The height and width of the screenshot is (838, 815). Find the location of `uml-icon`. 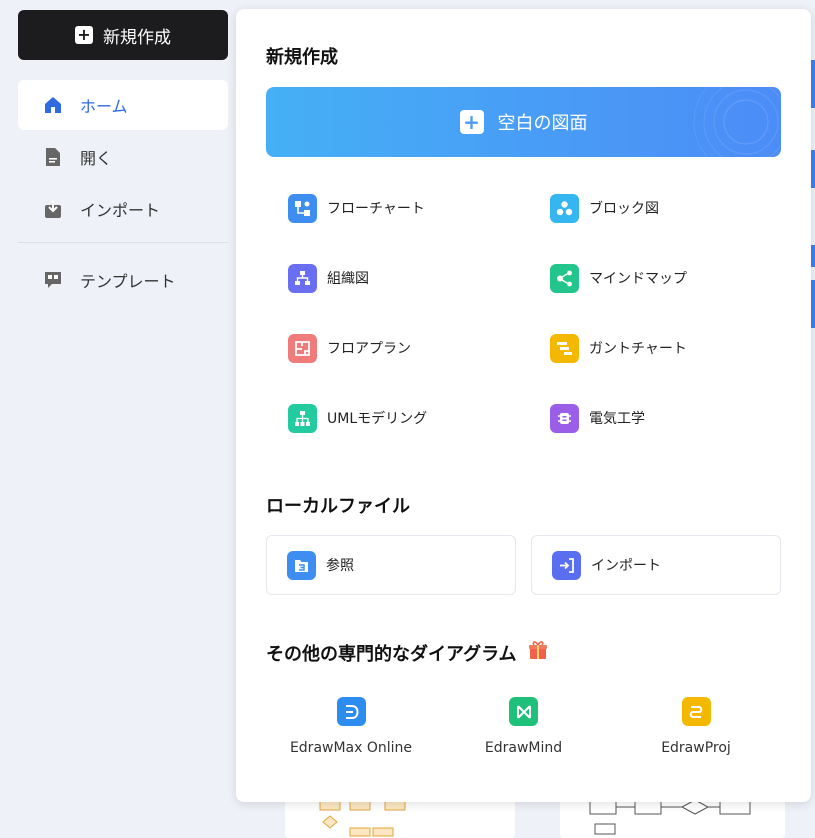

uml-icon is located at coordinates (302, 418).